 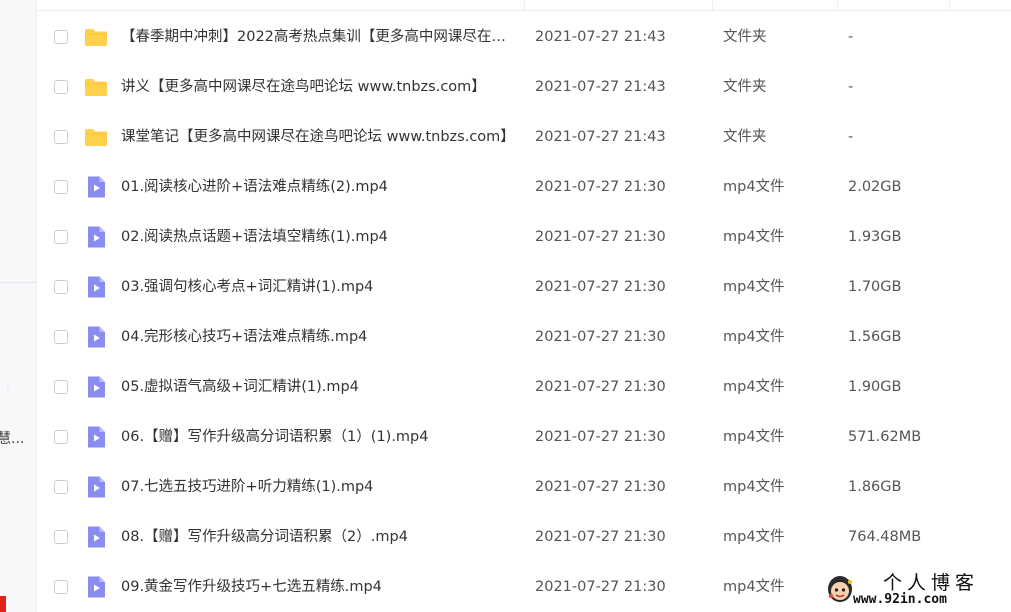 I want to click on file-size: 1.90GB, so click(x=875, y=387).